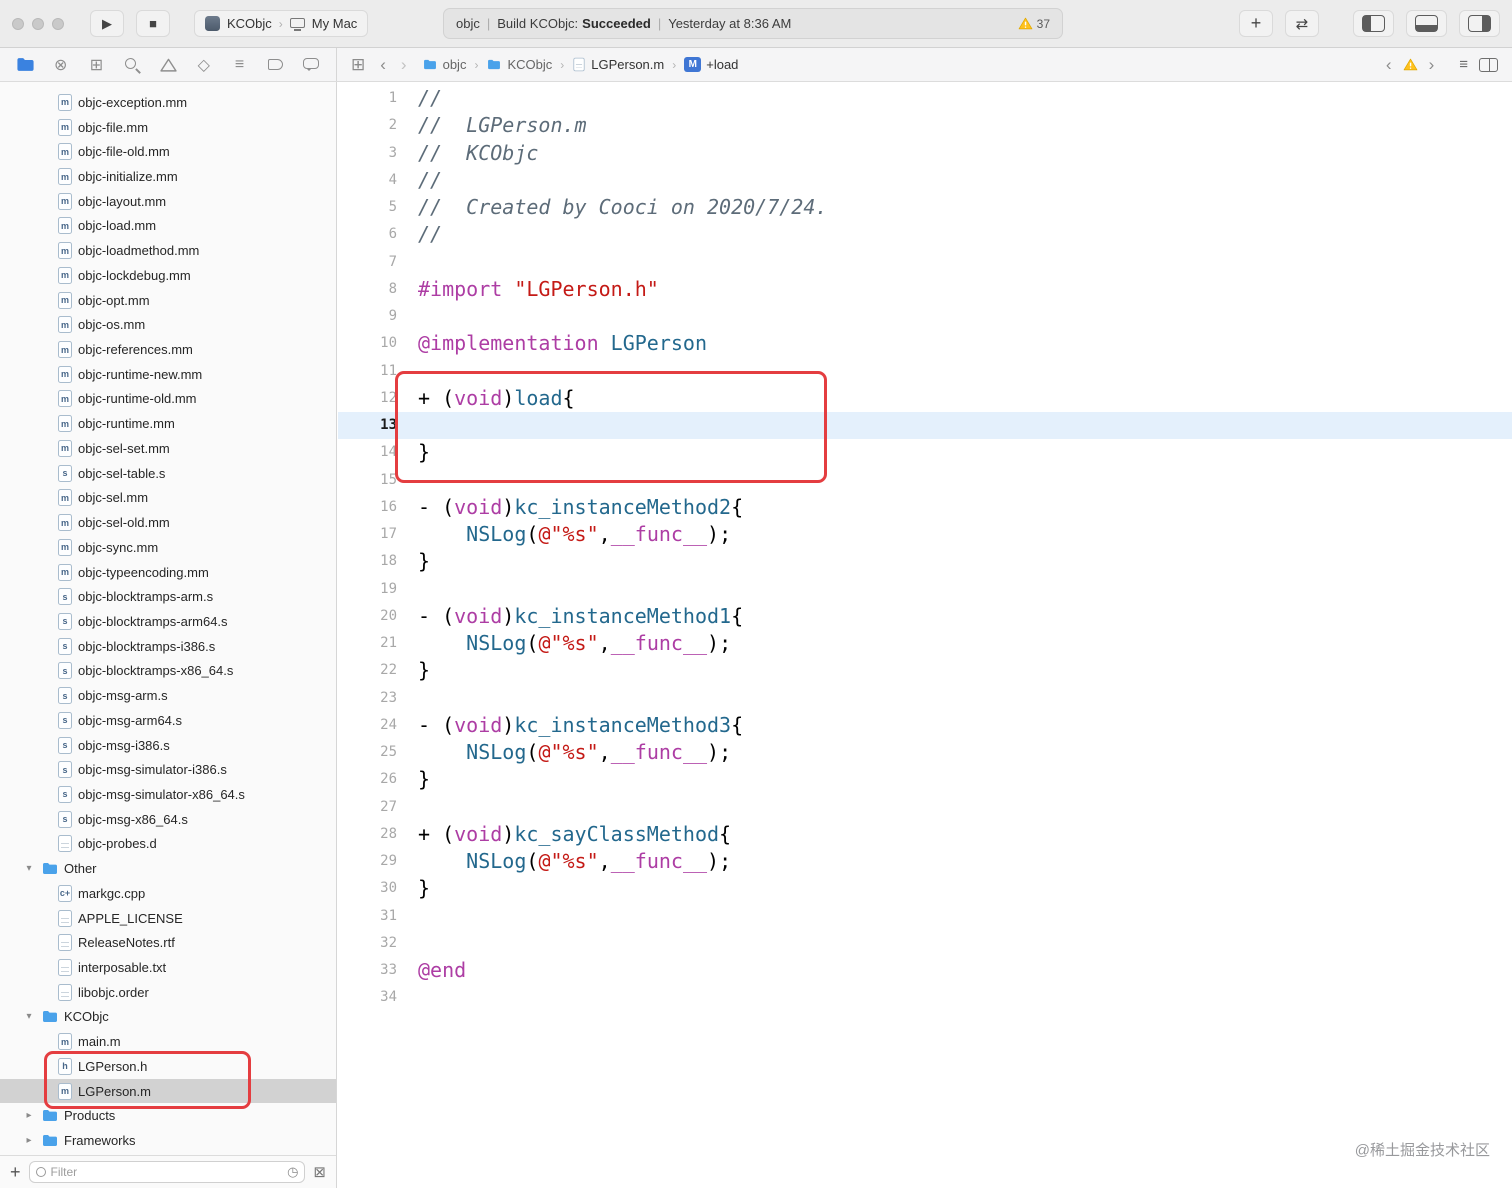 The width and height of the screenshot is (1512, 1188). Describe the element at coordinates (1488, 64) in the screenshot. I see `split-editor-icon` at that location.